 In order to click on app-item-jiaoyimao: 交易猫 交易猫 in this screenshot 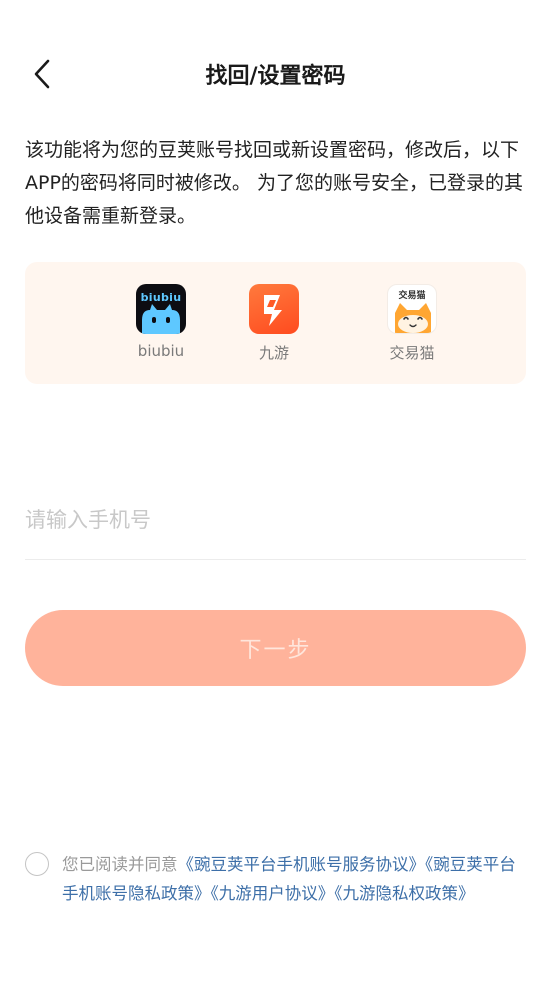, I will do `click(412, 323)`.